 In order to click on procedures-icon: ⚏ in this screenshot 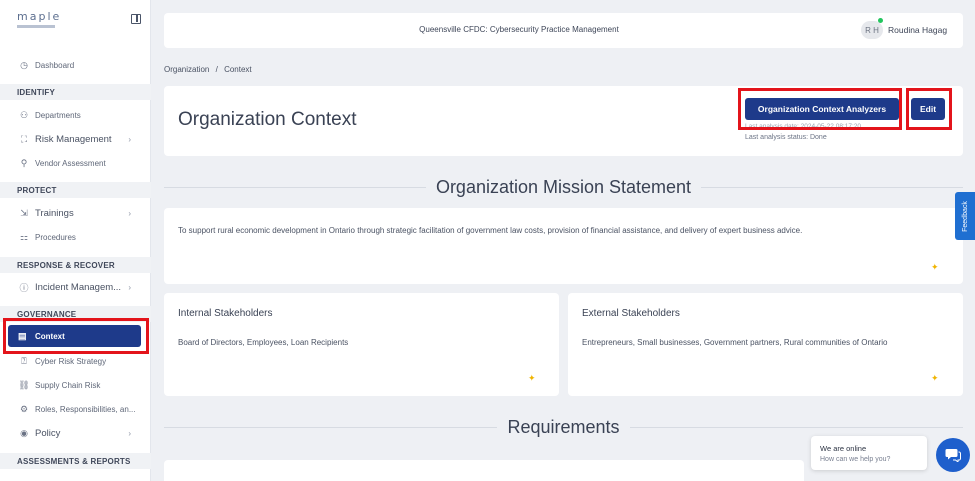, I will do `click(24, 236)`.